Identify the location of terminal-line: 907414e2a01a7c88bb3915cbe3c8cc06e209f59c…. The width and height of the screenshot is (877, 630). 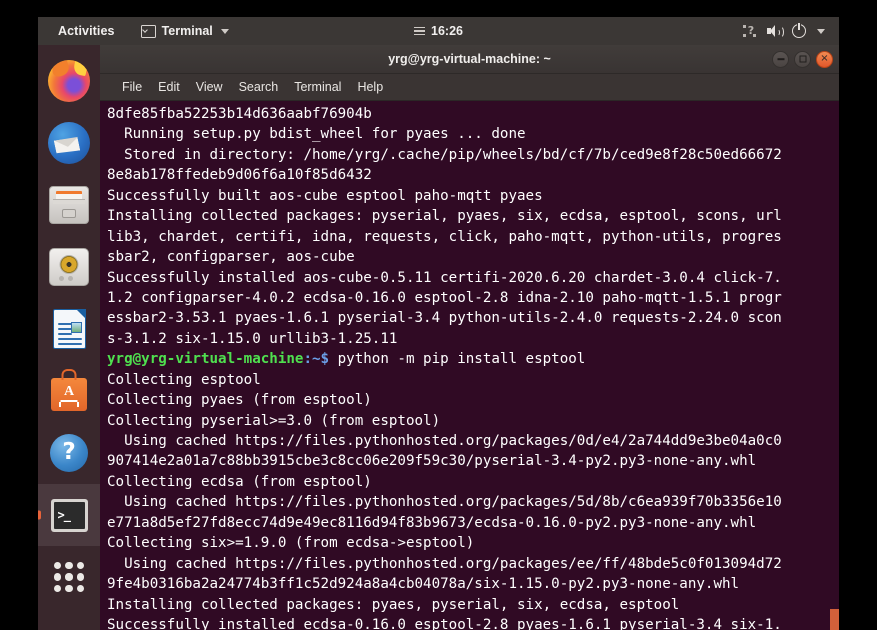
(432, 461).